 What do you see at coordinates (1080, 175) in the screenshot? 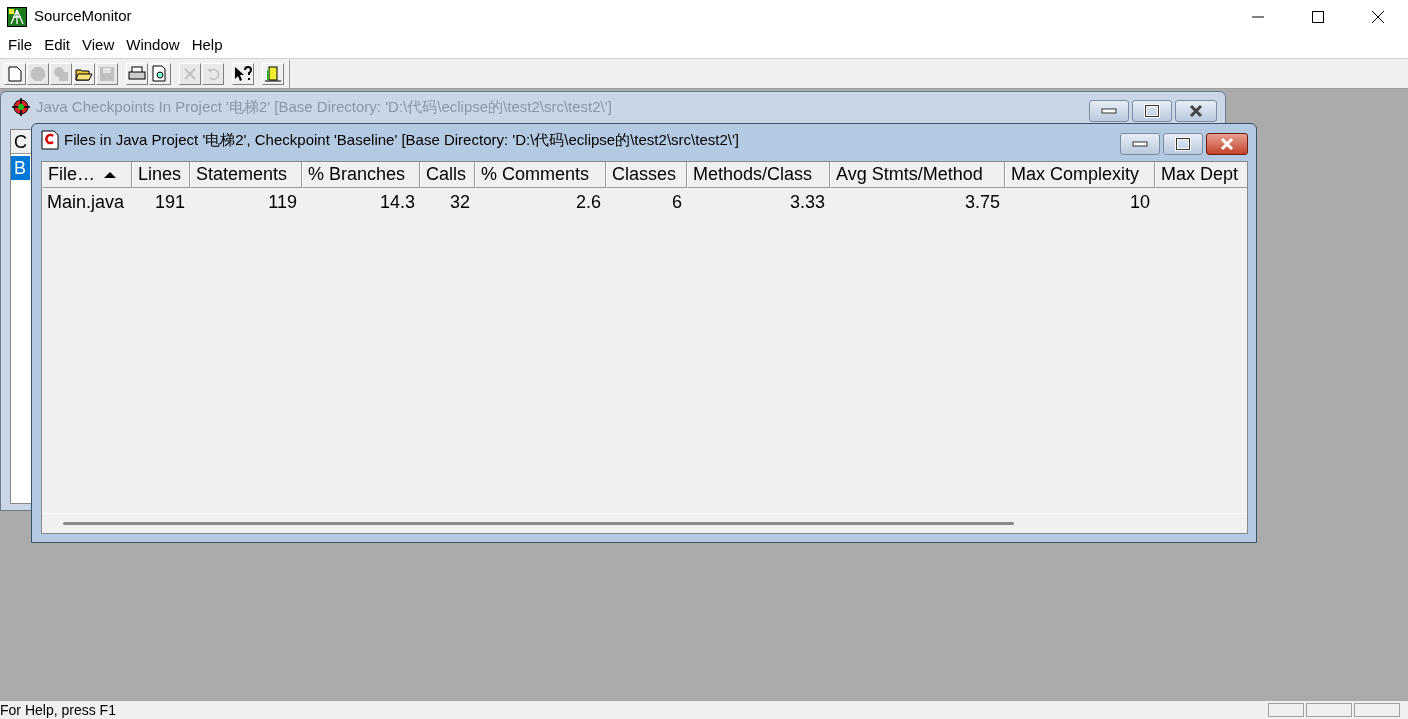
I see `column-header: Max Complexity` at bounding box center [1080, 175].